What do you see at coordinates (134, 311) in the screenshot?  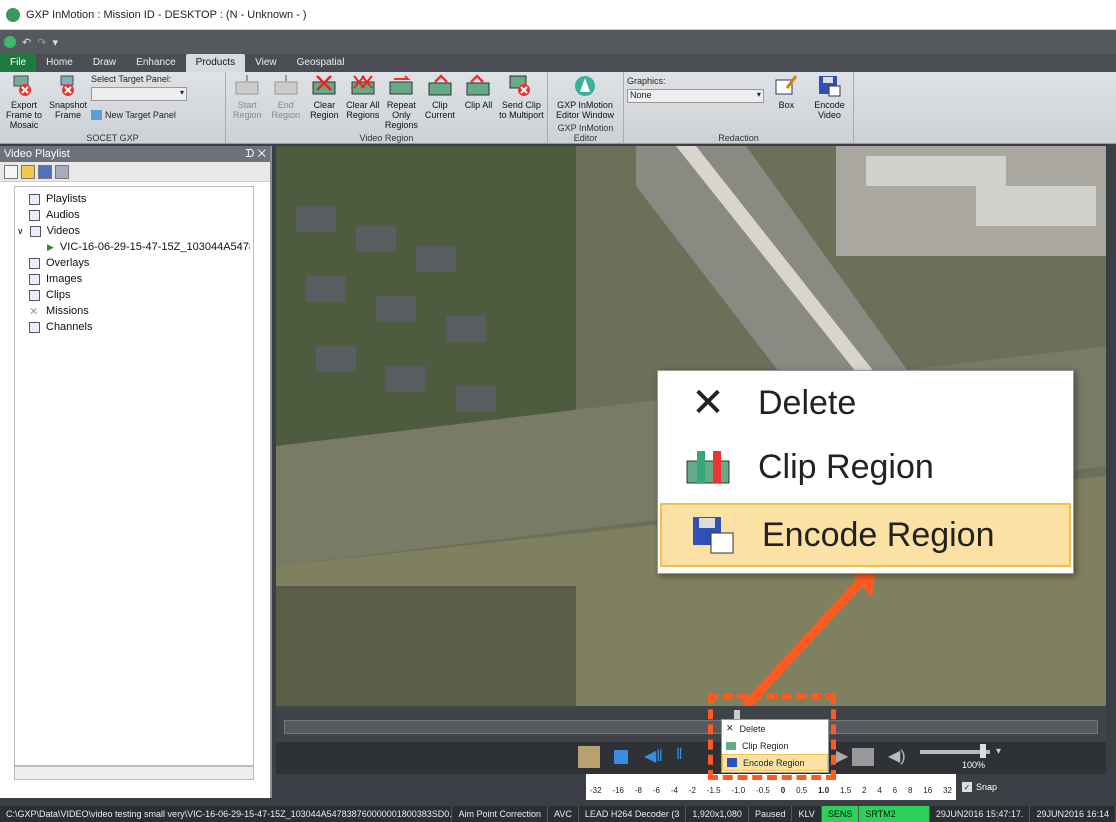 I see `tree-item-missions: ✕ Missions` at bounding box center [134, 311].